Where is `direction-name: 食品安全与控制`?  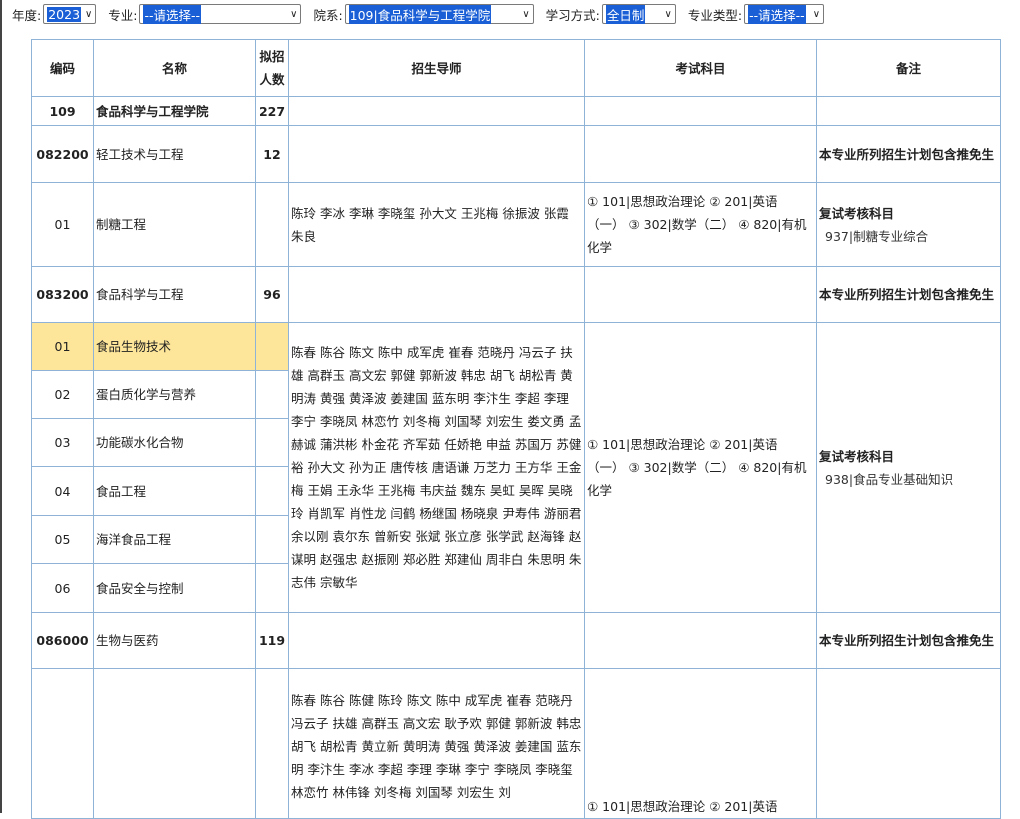
direction-name: 食品安全与控制 is located at coordinates (174, 588).